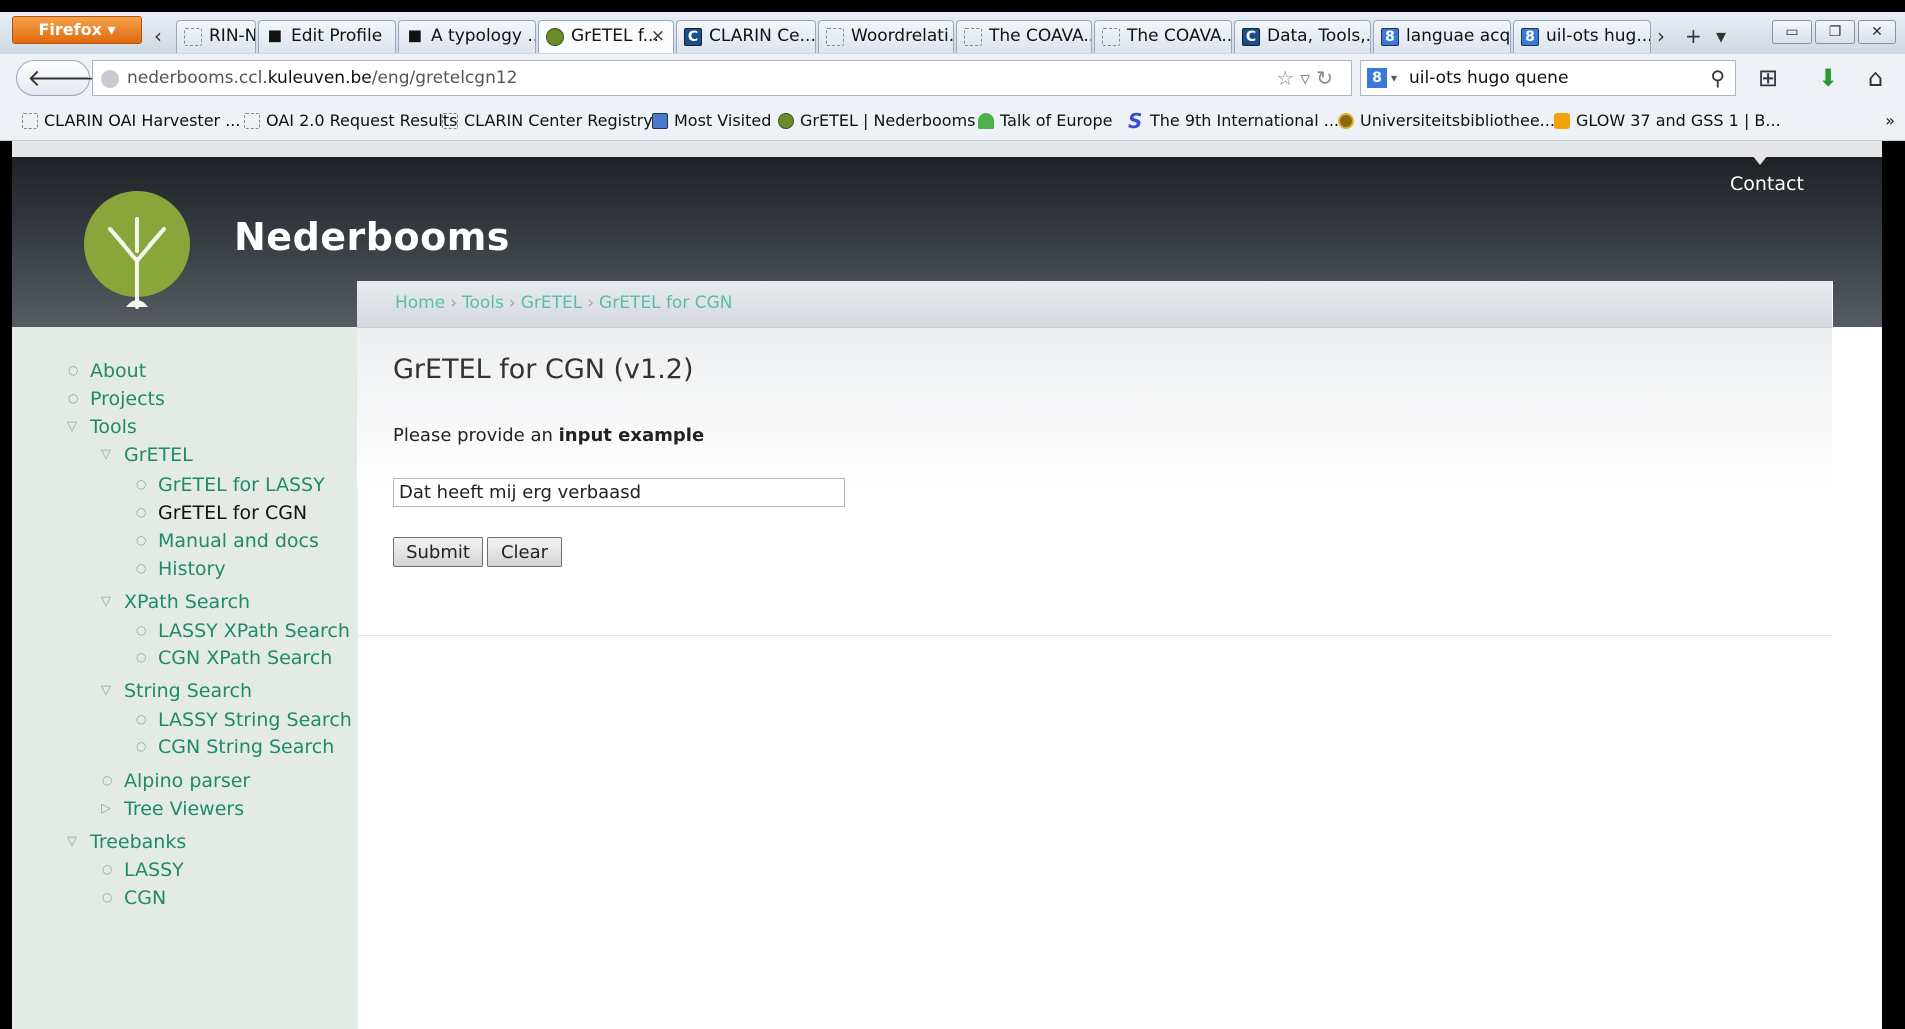 The height and width of the screenshot is (1029, 1905). What do you see at coordinates (362, 120) in the screenshot?
I see `bookmark-label: OAI 2.0 Request Results` at bounding box center [362, 120].